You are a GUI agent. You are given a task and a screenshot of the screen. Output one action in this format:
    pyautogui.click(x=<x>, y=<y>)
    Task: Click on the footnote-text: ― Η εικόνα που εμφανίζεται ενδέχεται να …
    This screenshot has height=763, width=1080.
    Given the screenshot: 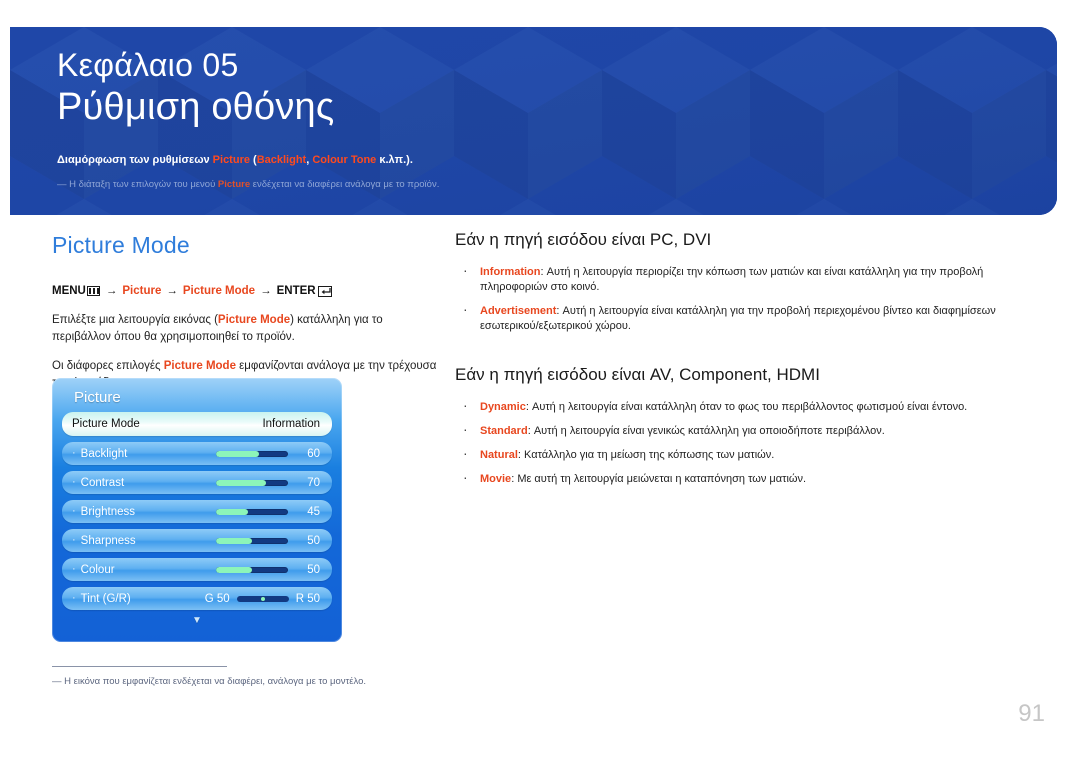 What is the action you would take?
    pyautogui.click(x=252, y=681)
    